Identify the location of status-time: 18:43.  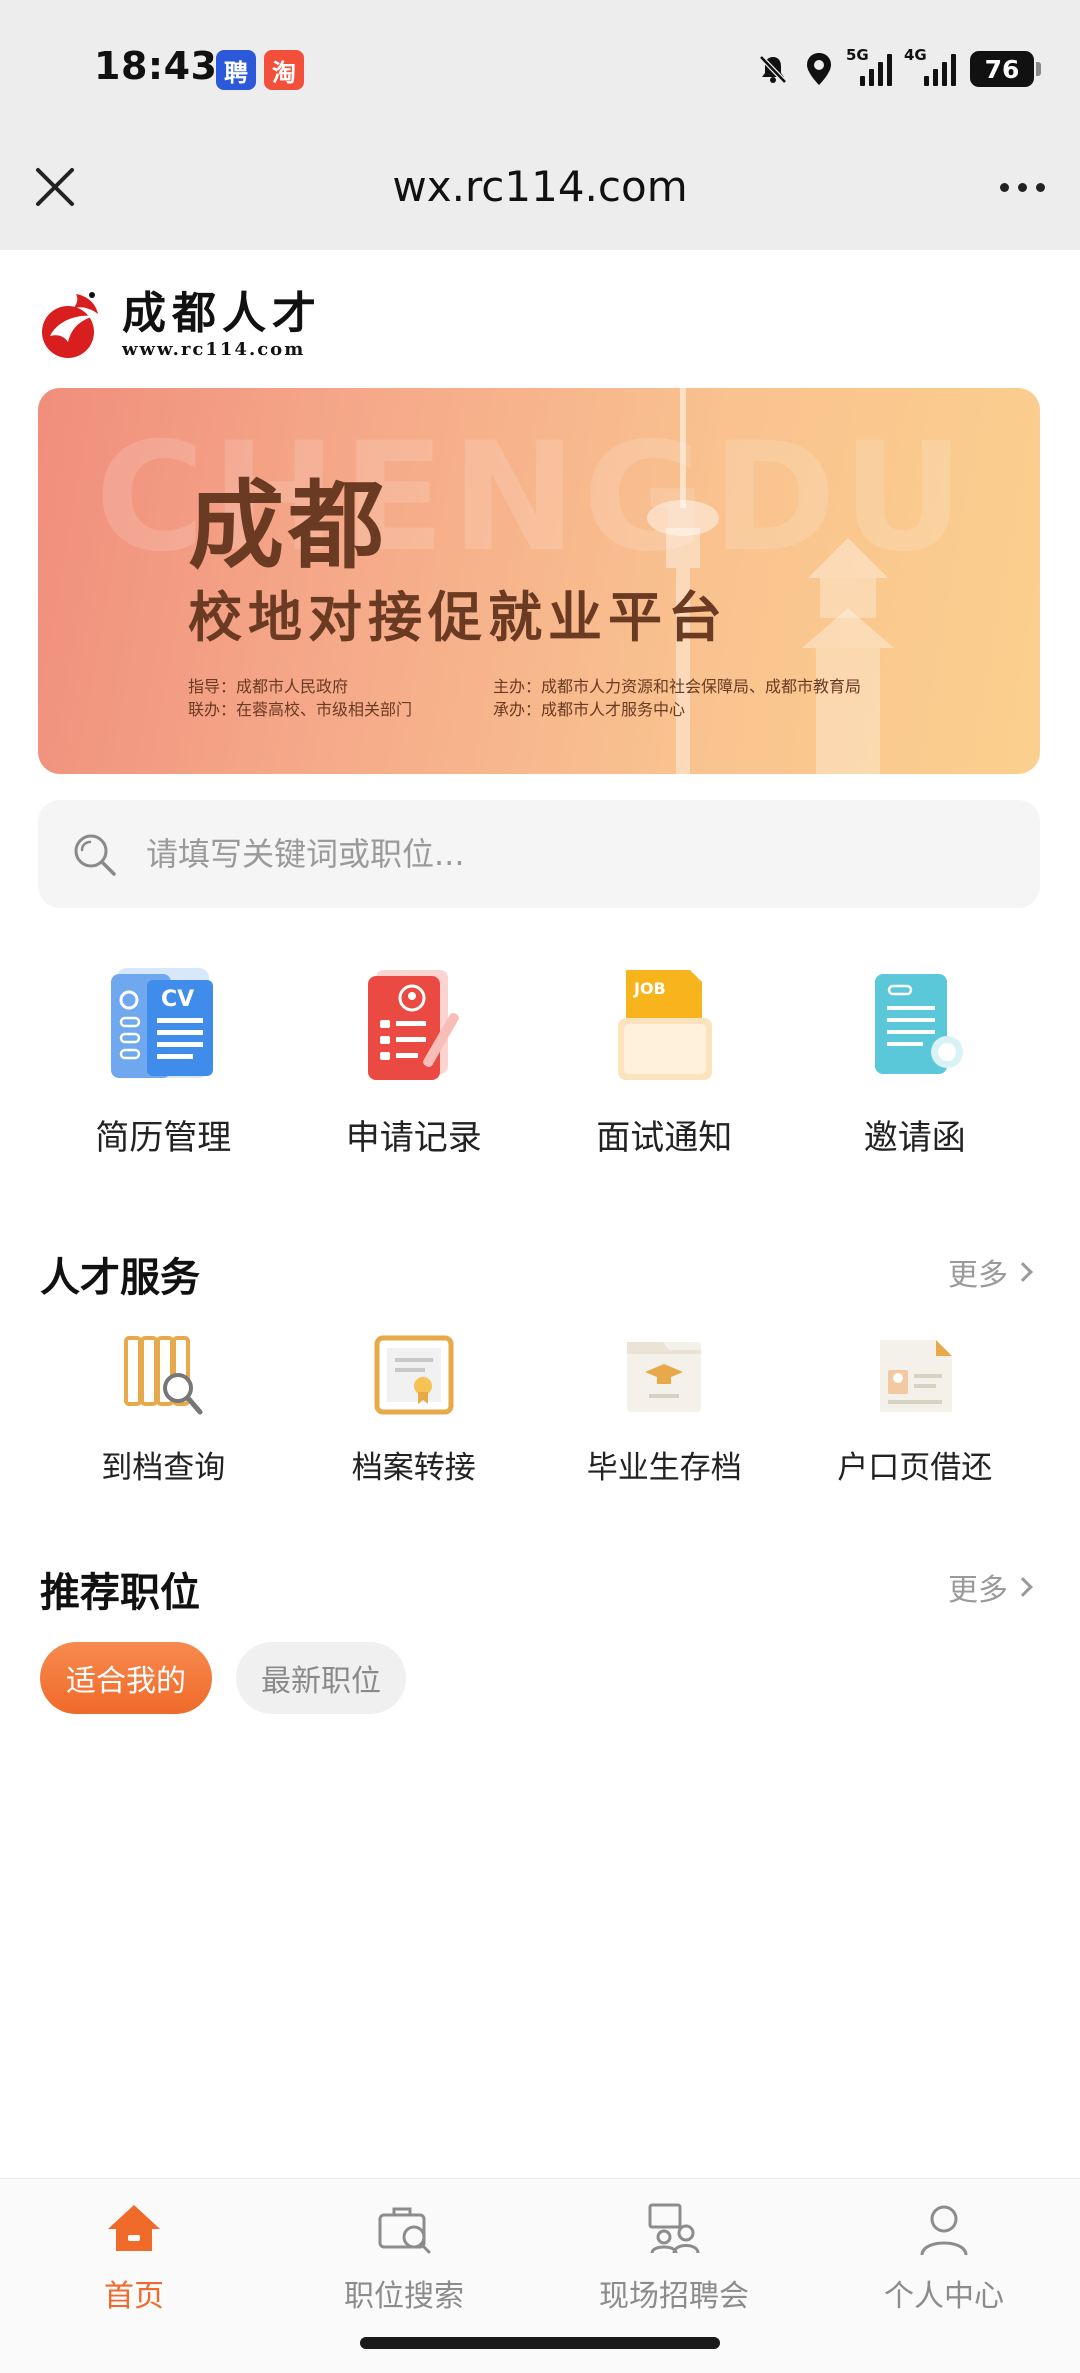
(156, 66).